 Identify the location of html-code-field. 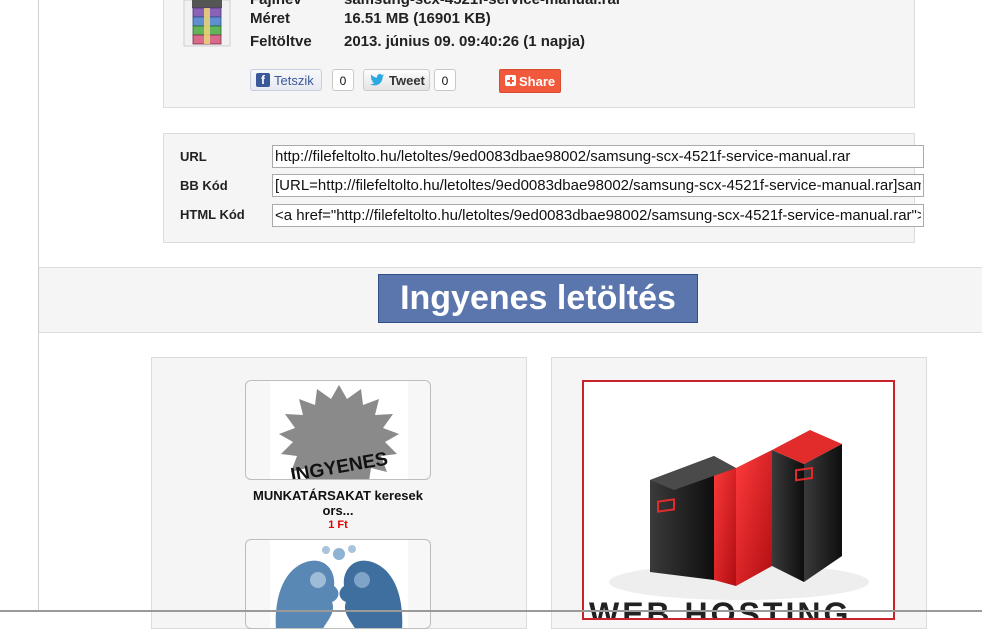
(598, 215).